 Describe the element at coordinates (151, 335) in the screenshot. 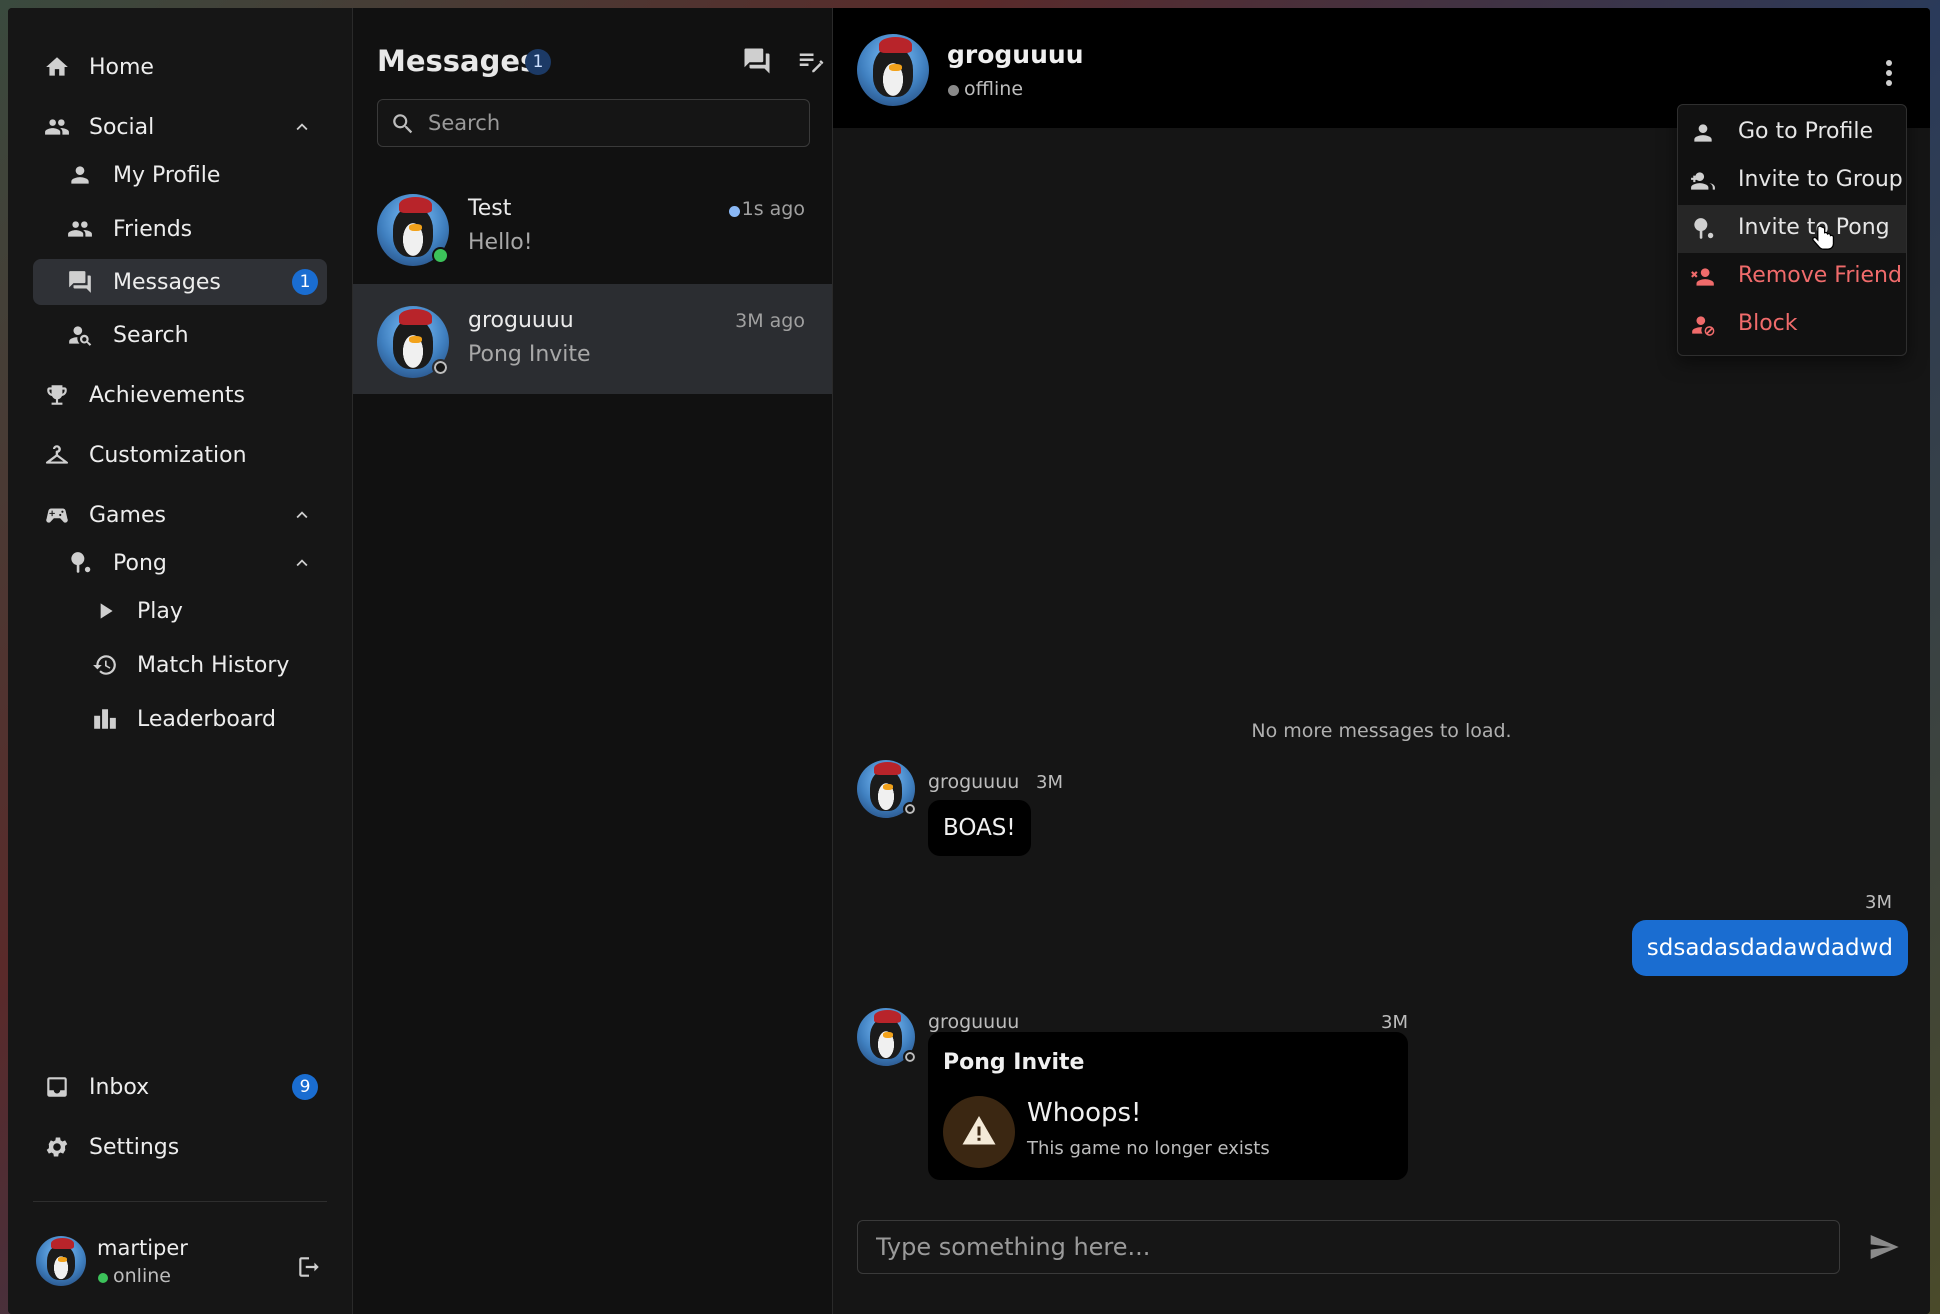

I see `sidebar-item-label: Search` at that location.